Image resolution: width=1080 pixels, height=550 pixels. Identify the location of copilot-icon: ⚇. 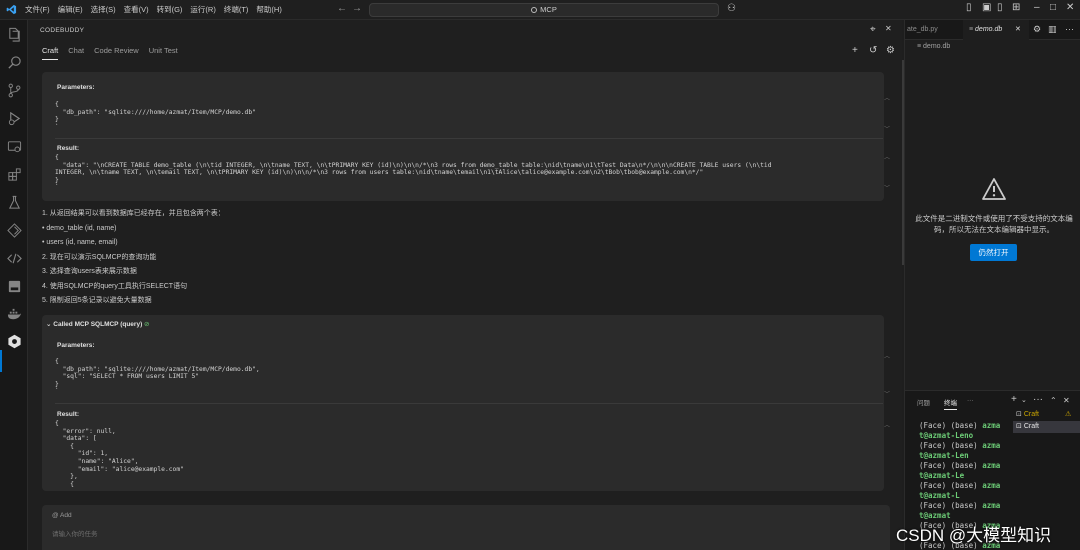
(731, 8).